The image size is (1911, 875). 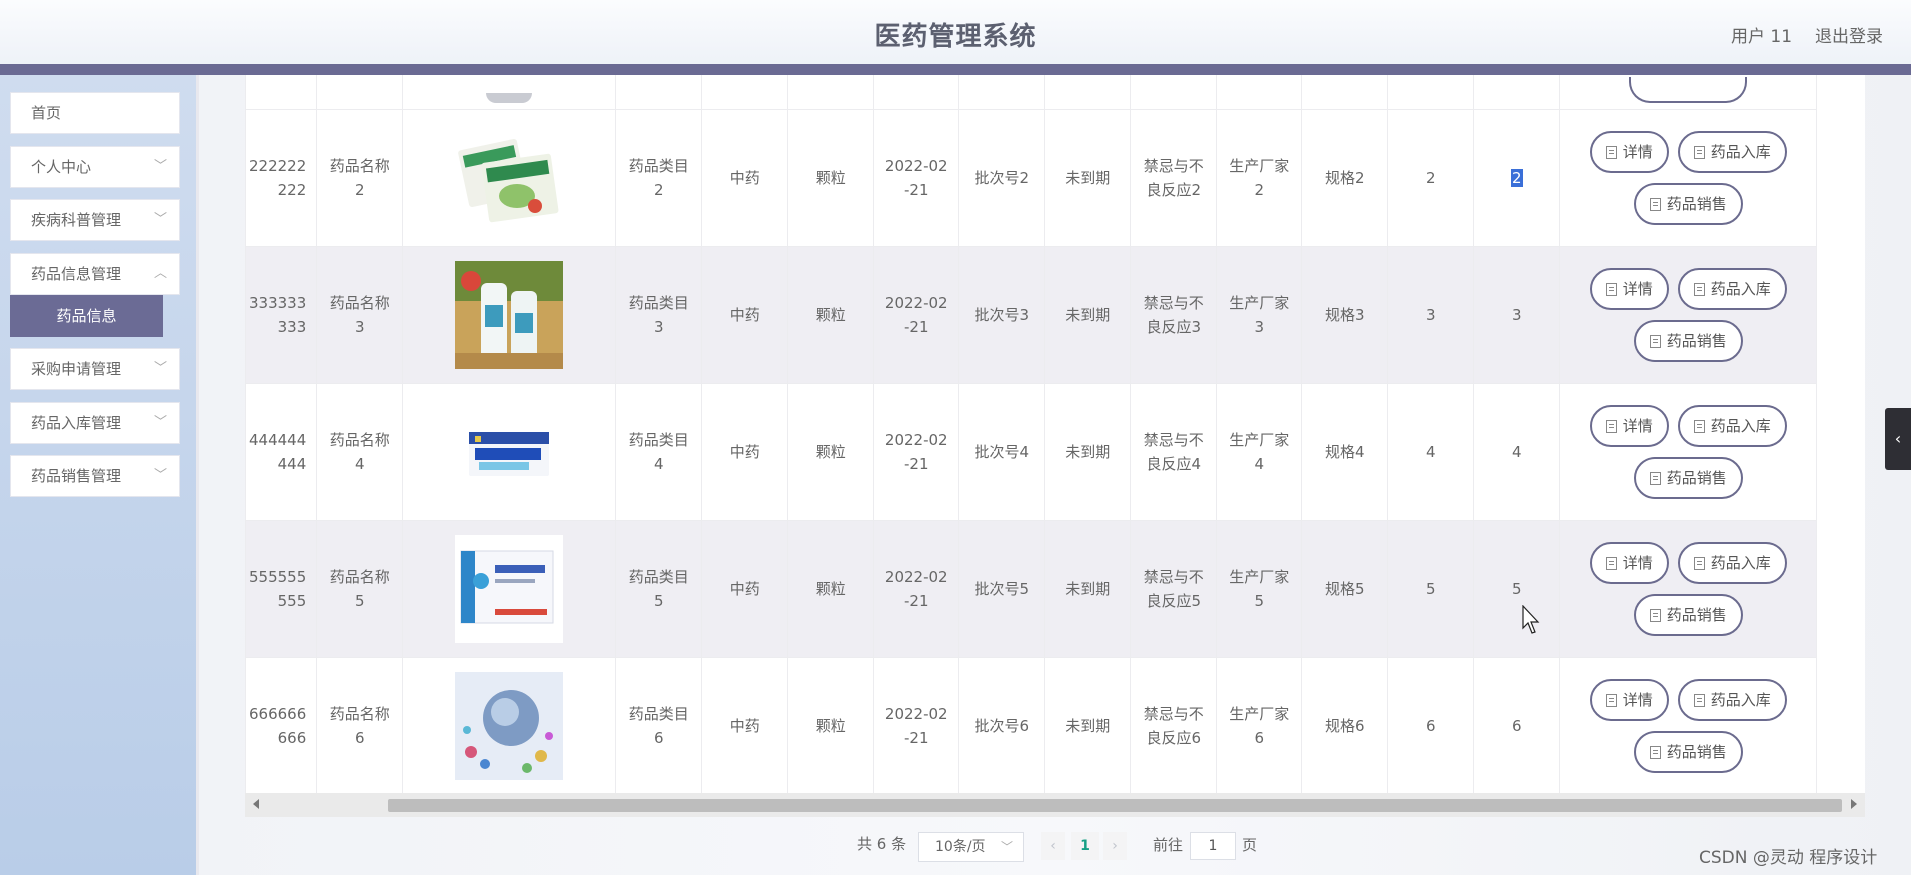 What do you see at coordinates (1002, 589) in the screenshot?
I see `batch-cell: 批次号5` at bounding box center [1002, 589].